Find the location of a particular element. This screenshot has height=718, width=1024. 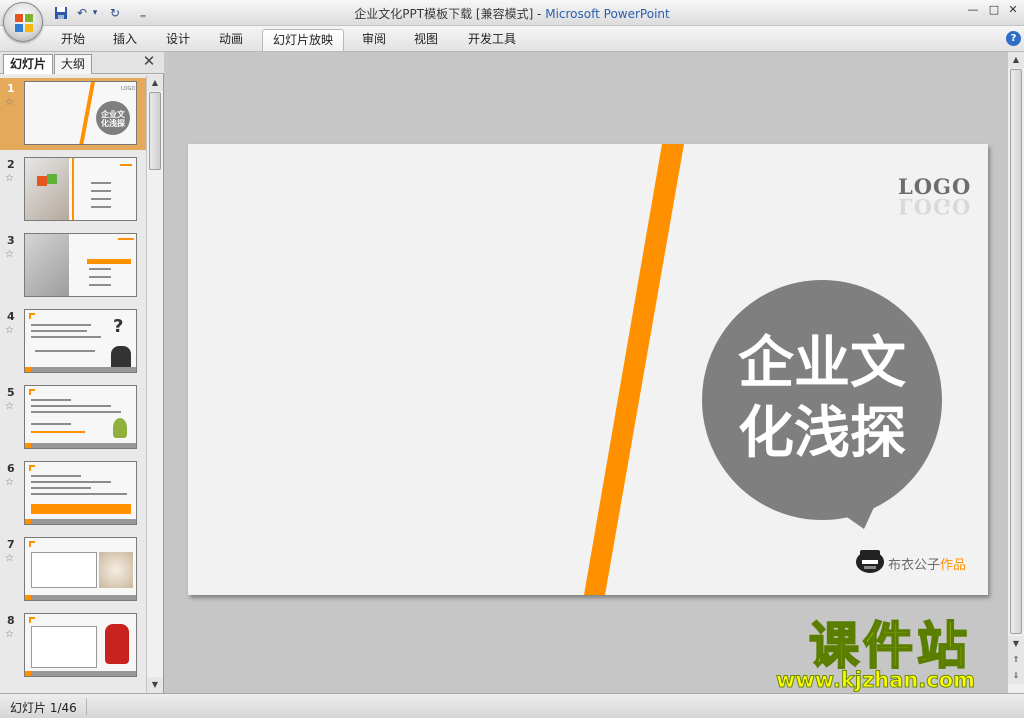

tab-home: 开始 is located at coordinates (73, 40).